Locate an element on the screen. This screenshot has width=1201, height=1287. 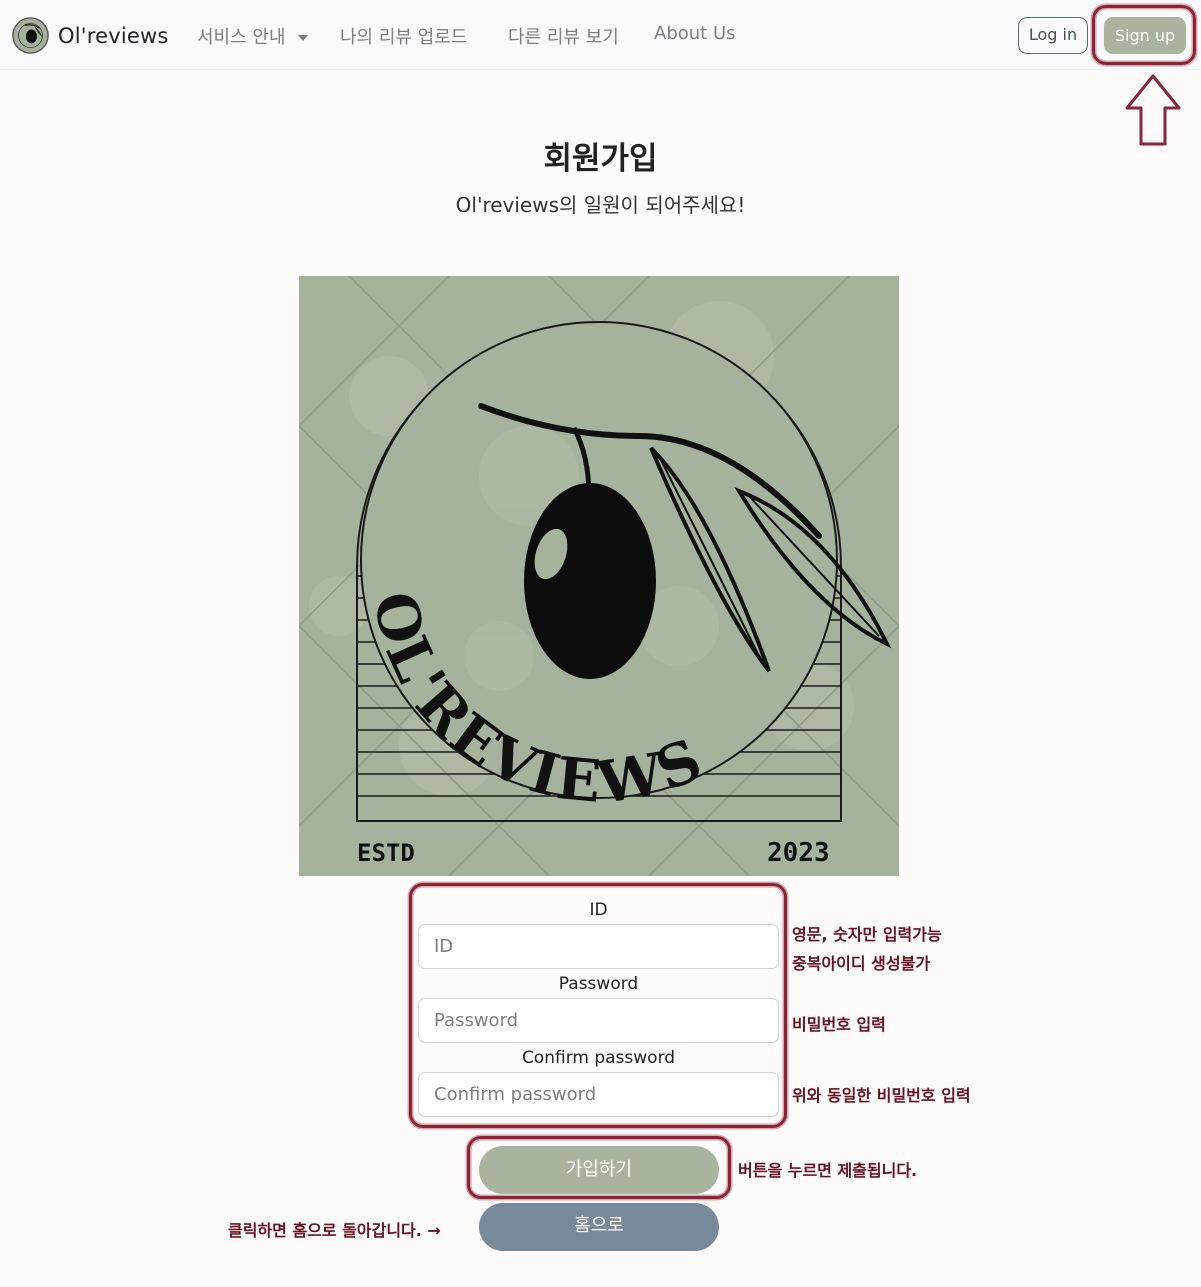
confirm-password-note: 위와 동일한 비밀번호 입력 is located at coordinates (881, 1095).